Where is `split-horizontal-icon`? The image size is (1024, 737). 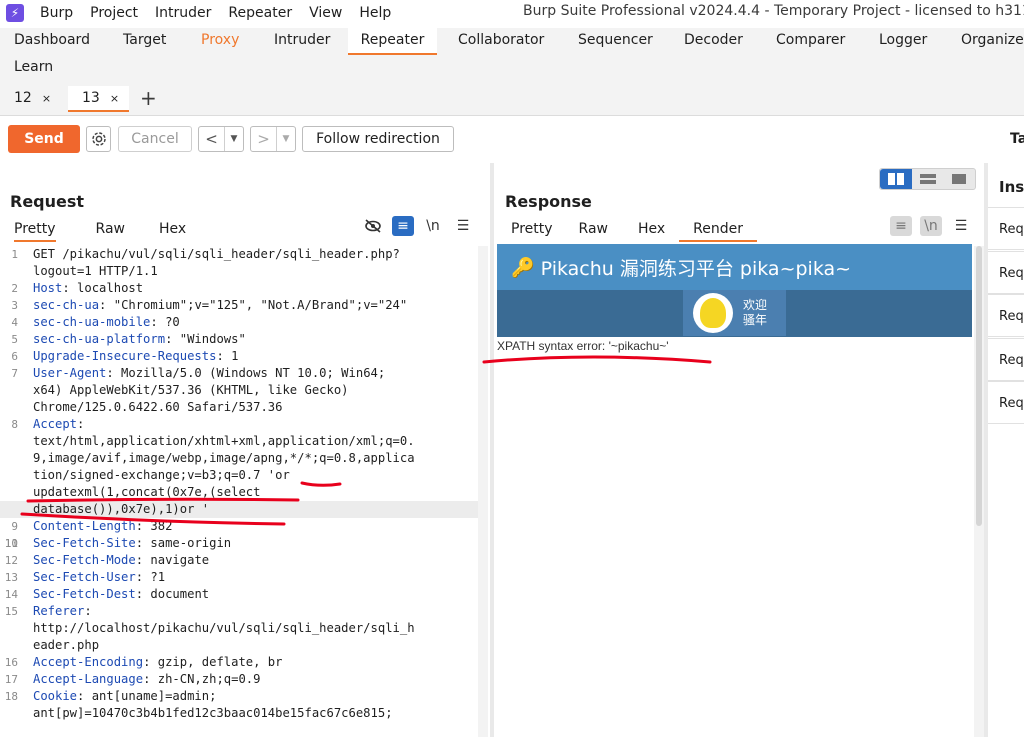 split-horizontal-icon is located at coordinates (896, 179).